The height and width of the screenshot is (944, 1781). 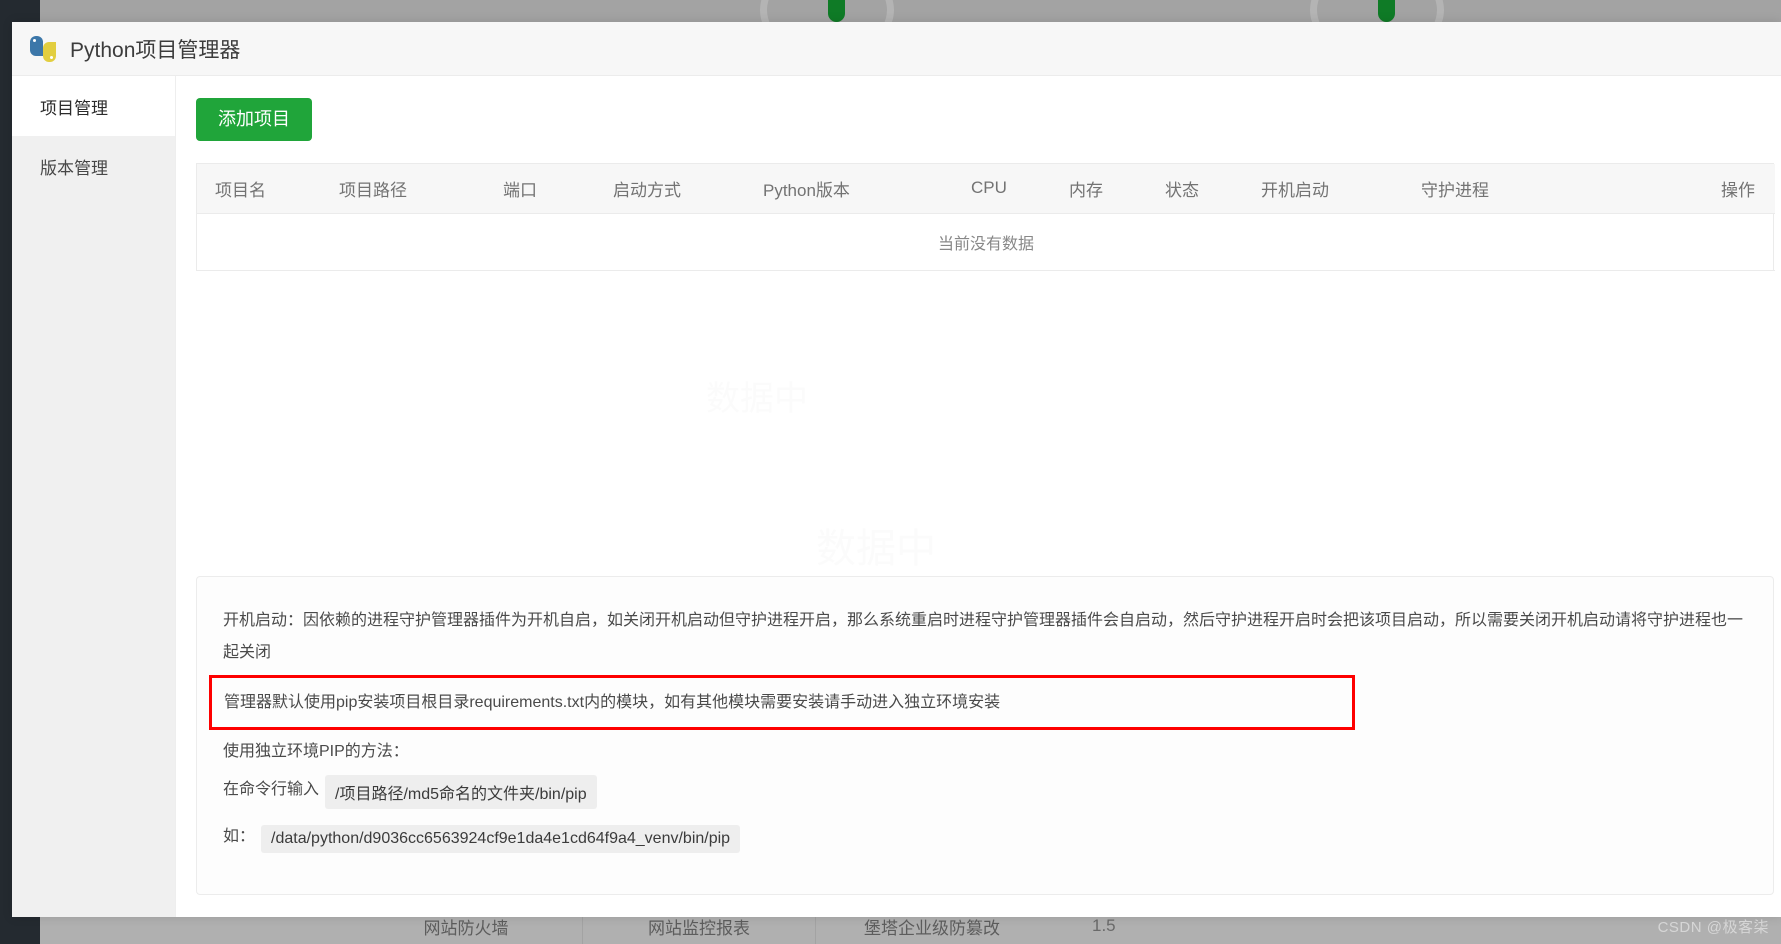 I want to click on column-header-start-mode: 启动方式, so click(x=670, y=189).